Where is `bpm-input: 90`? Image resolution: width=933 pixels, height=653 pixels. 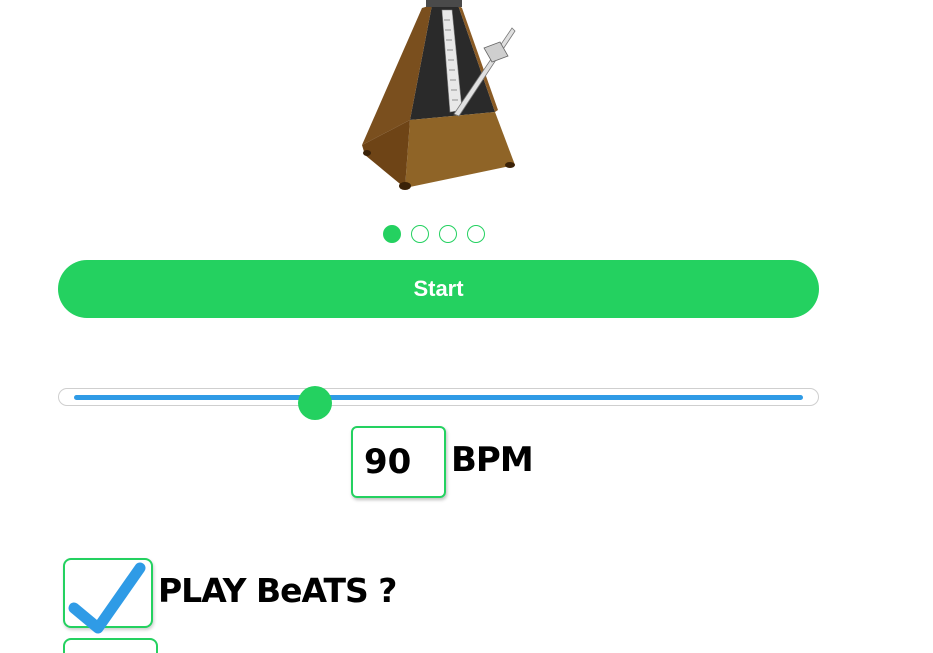
bpm-input: 90 is located at coordinates (398, 462).